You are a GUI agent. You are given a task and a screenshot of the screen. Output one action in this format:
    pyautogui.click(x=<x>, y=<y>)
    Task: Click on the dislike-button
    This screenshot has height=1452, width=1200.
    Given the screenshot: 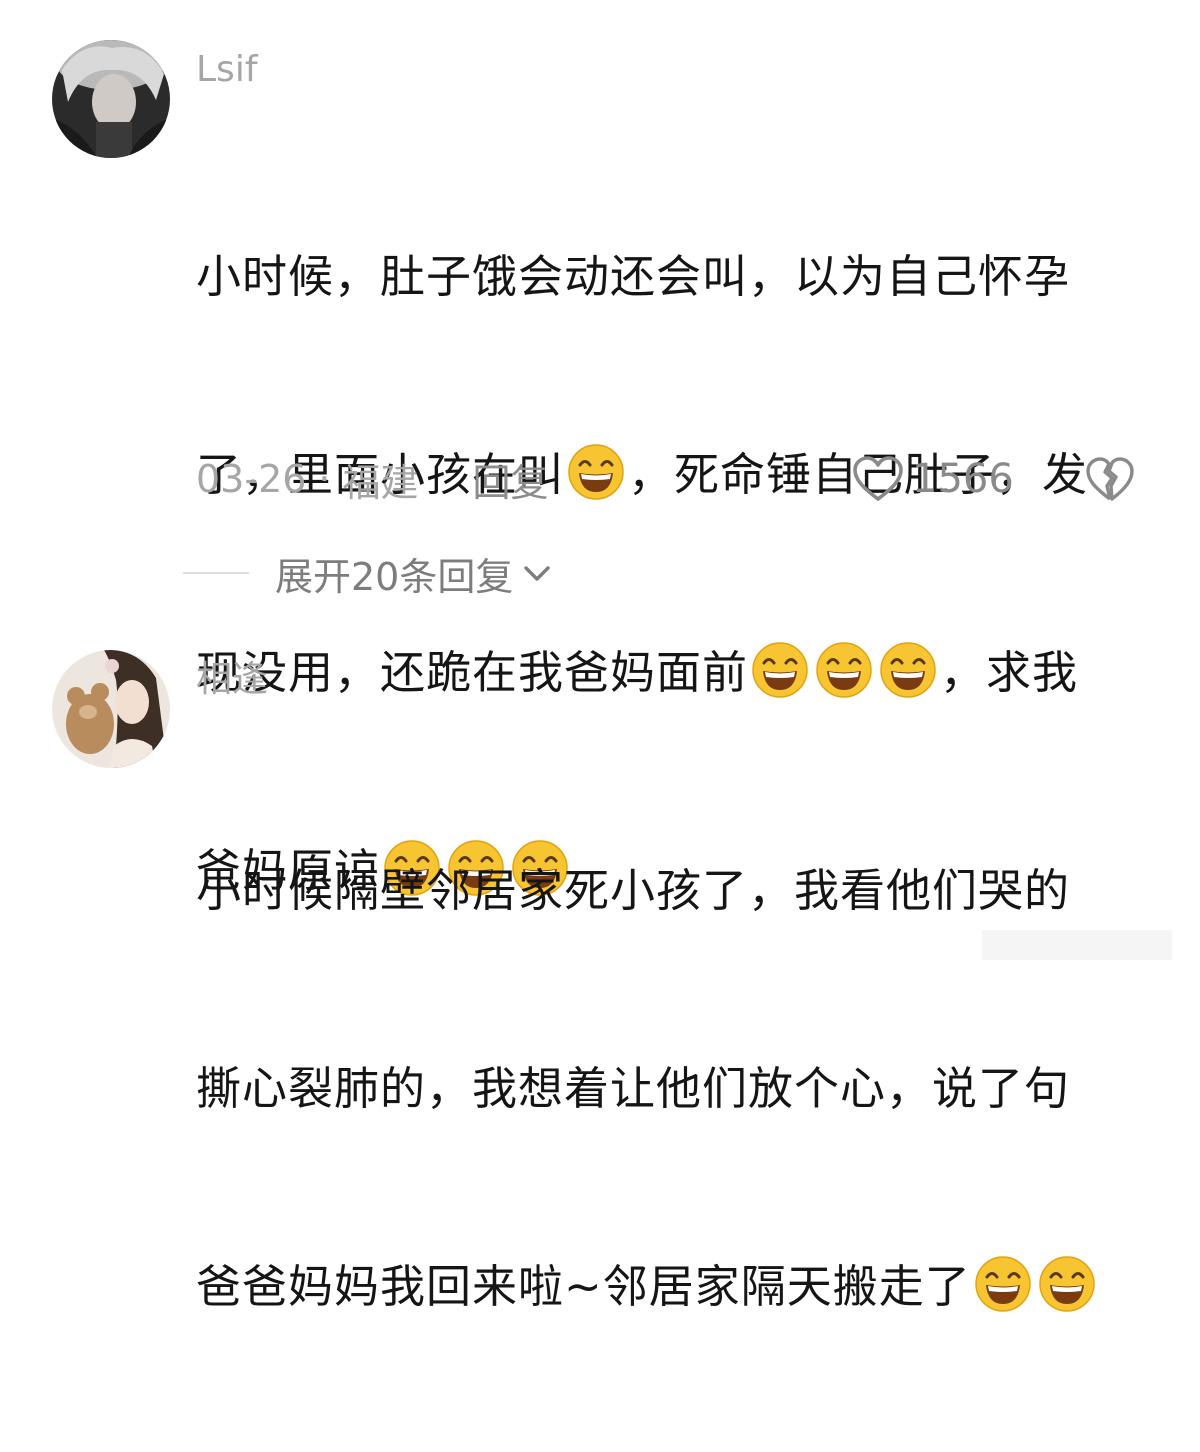 What is the action you would take?
    pyautogui.click(x=1110, y=479)
    